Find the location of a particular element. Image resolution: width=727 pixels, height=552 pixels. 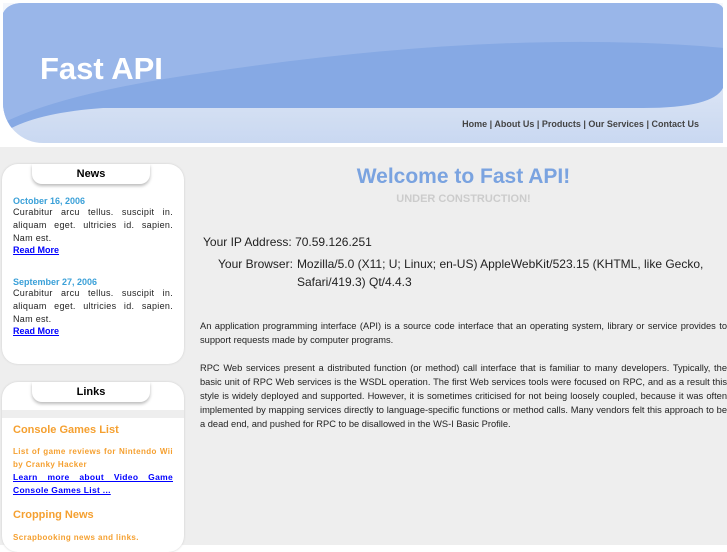

under-construction: UNDER CONSTRUCTION! is located at coordinates (463, 199).